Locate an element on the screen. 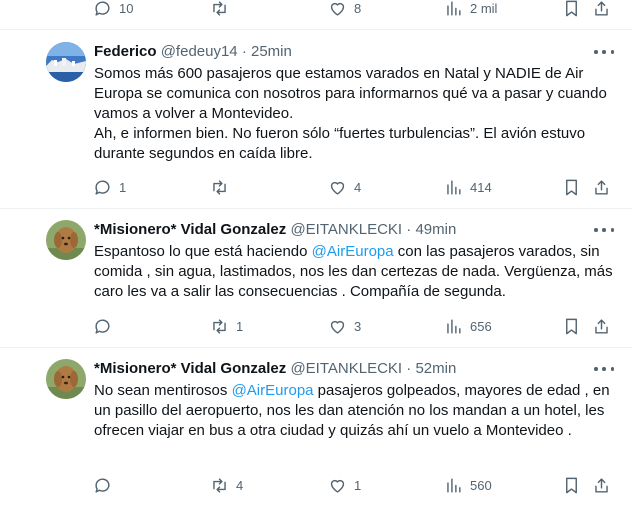 The width and height of the screenshot is (632, 505). display-name: Federico is located at coordinates (125, 51).